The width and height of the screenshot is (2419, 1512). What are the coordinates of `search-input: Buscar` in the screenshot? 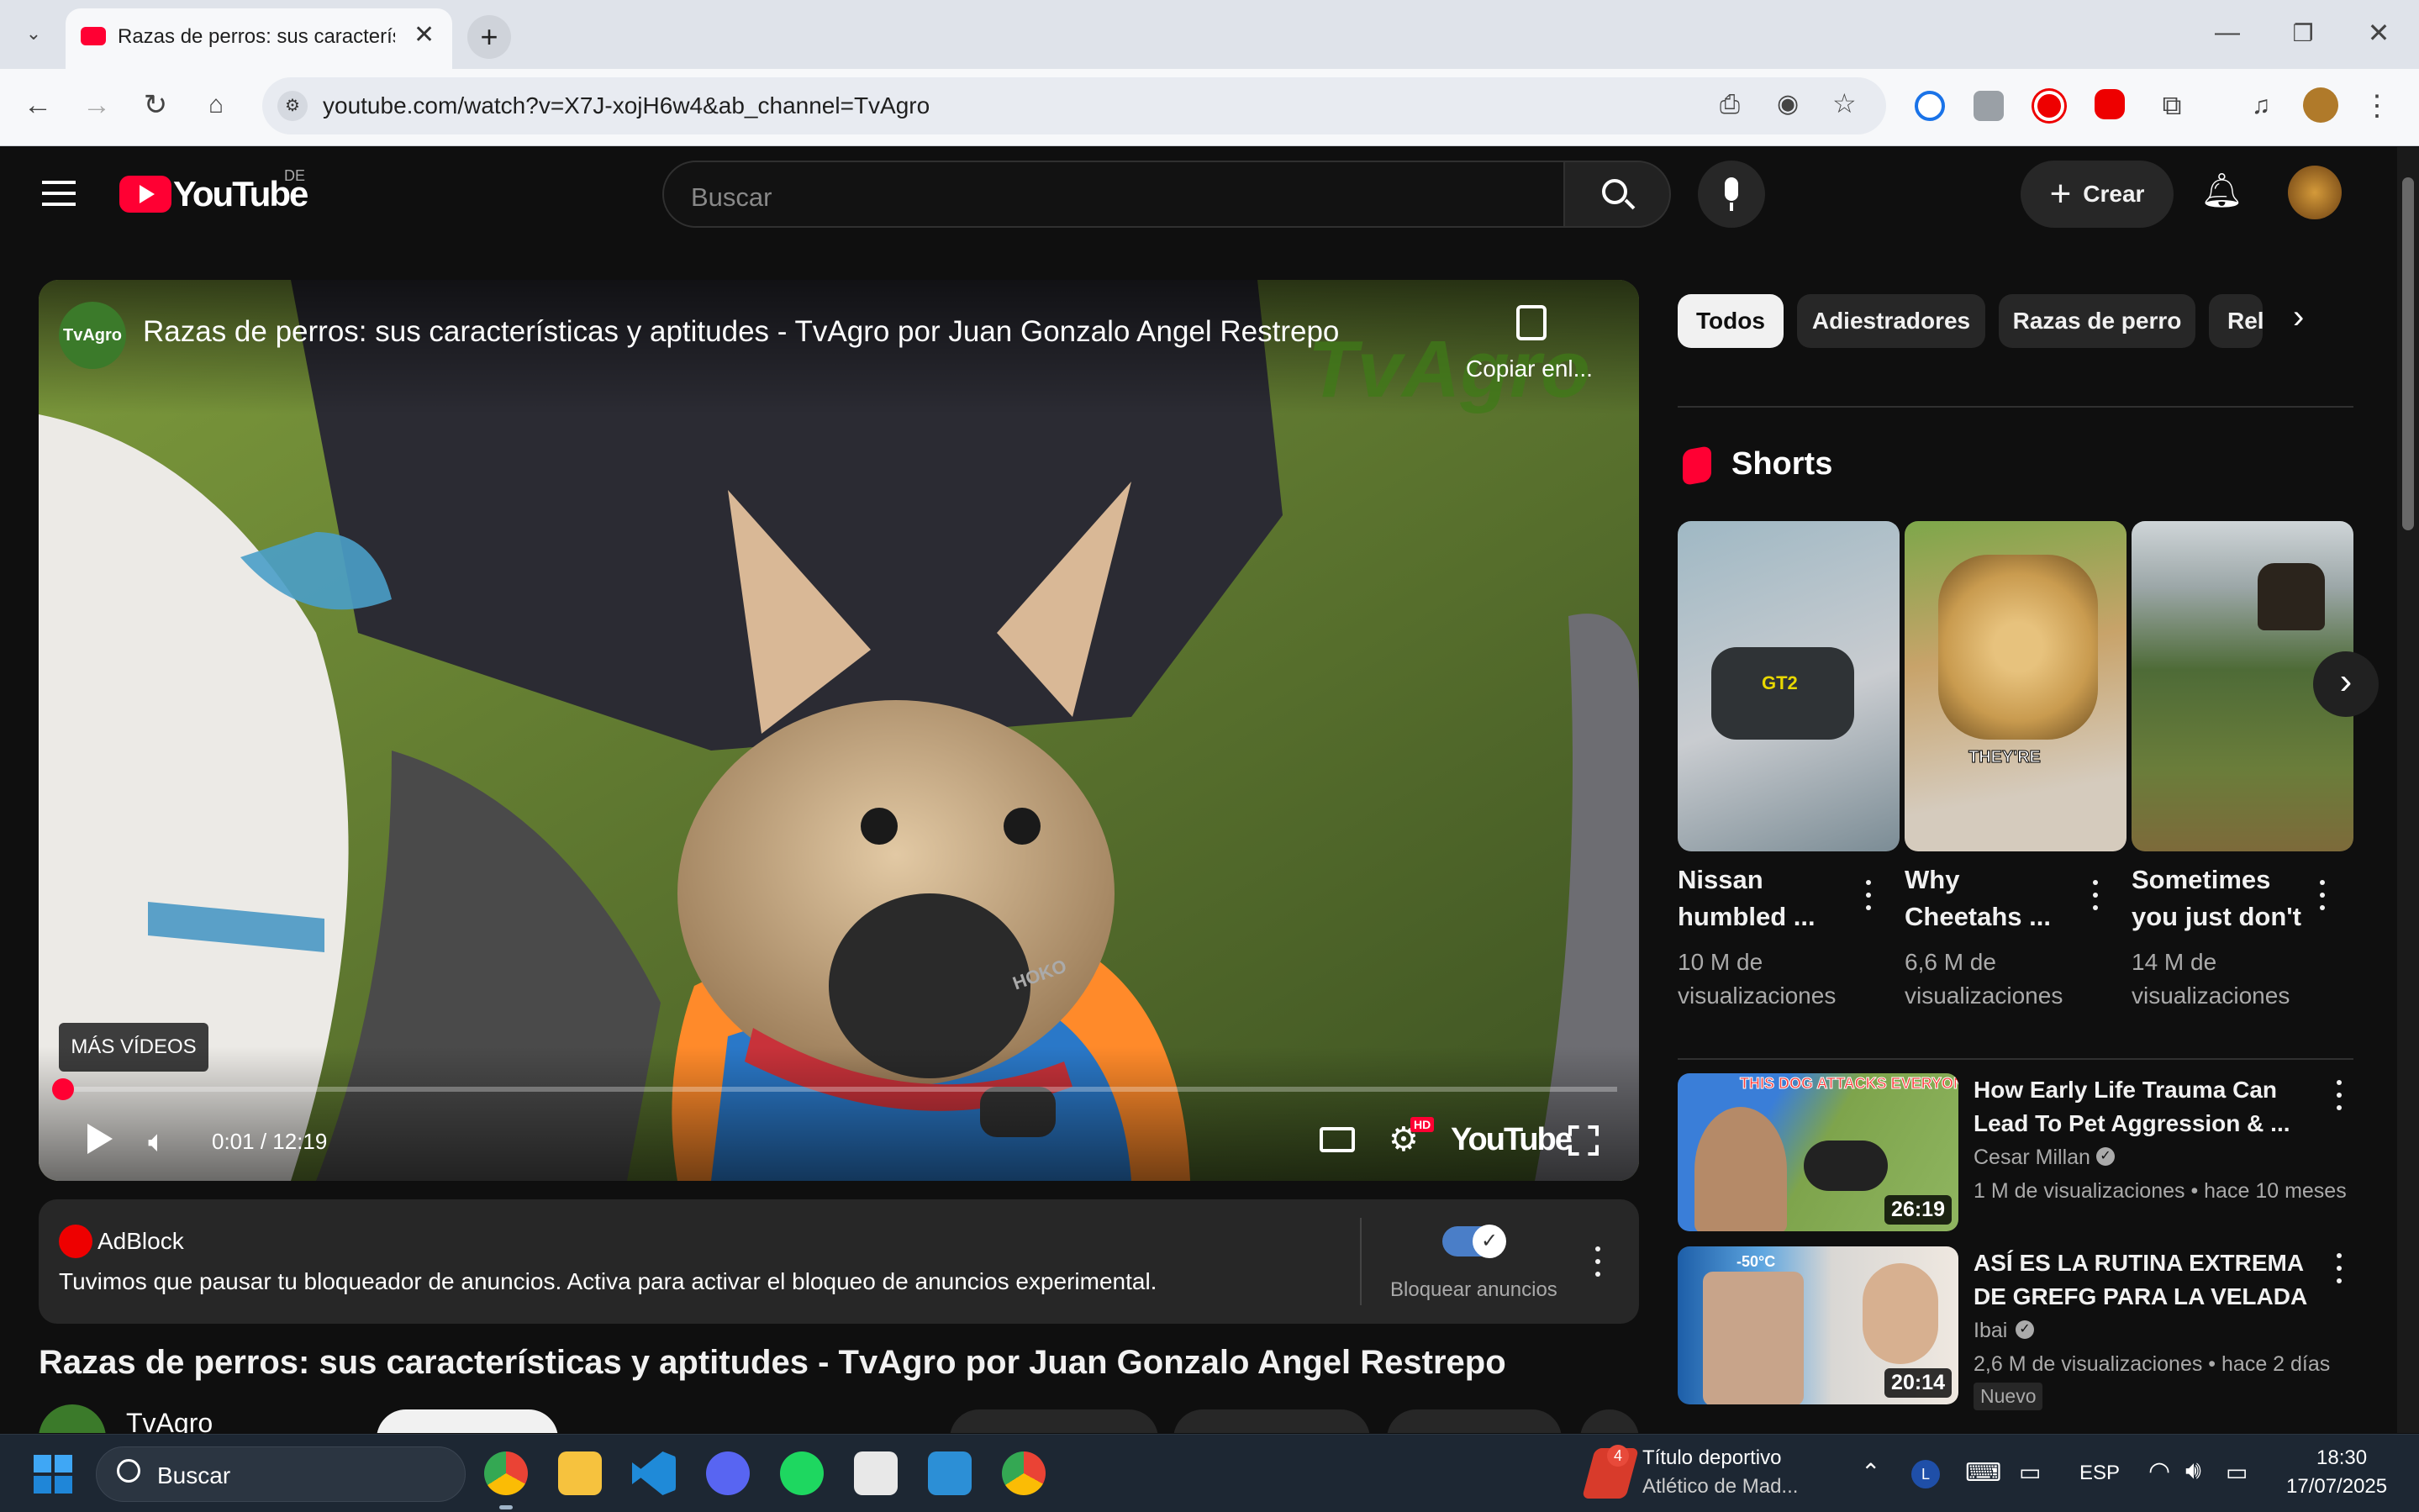 It's located at (1113, 194).